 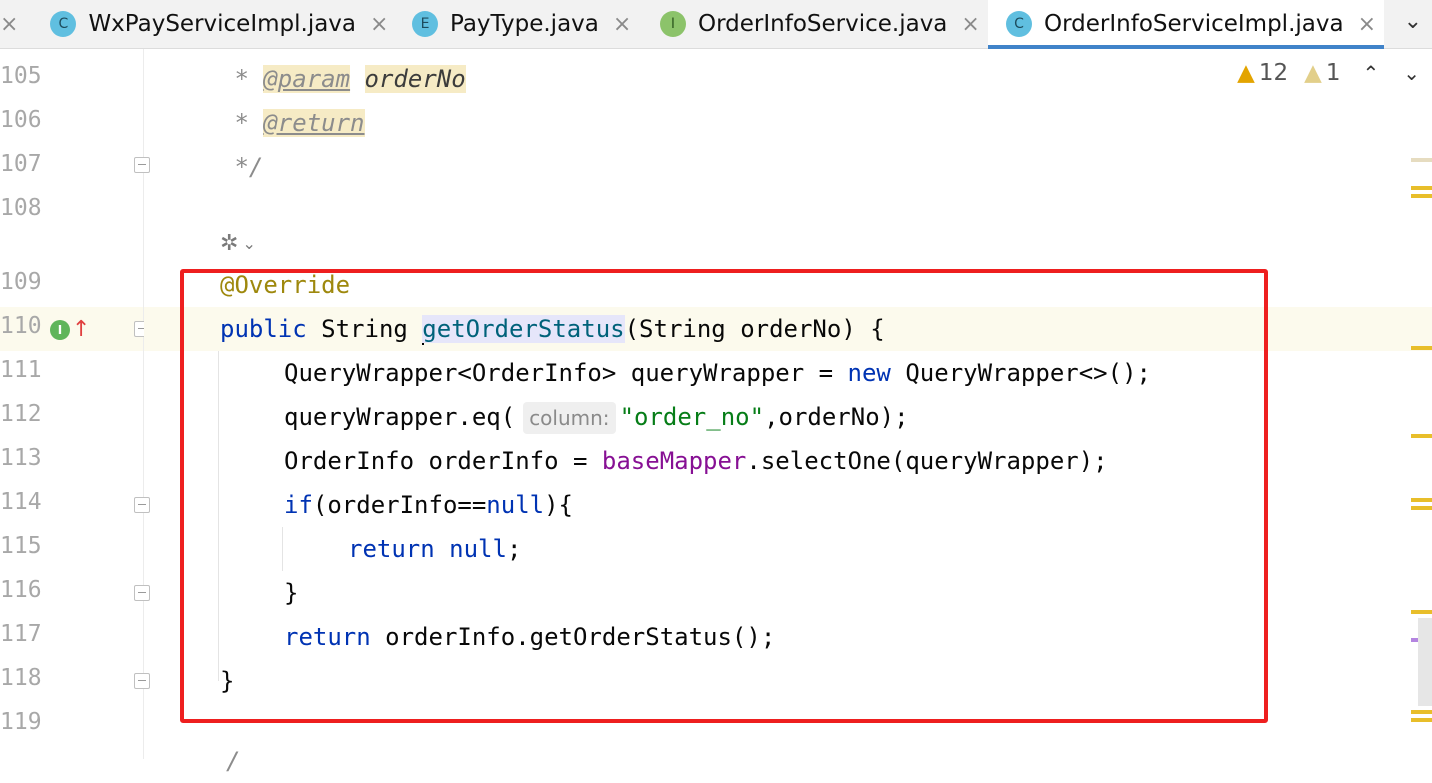 What do you see at coordinates (249, 243) in the screenshot?
I see `chevron-down-icon: ⌄` at bounding box center [249, 243].